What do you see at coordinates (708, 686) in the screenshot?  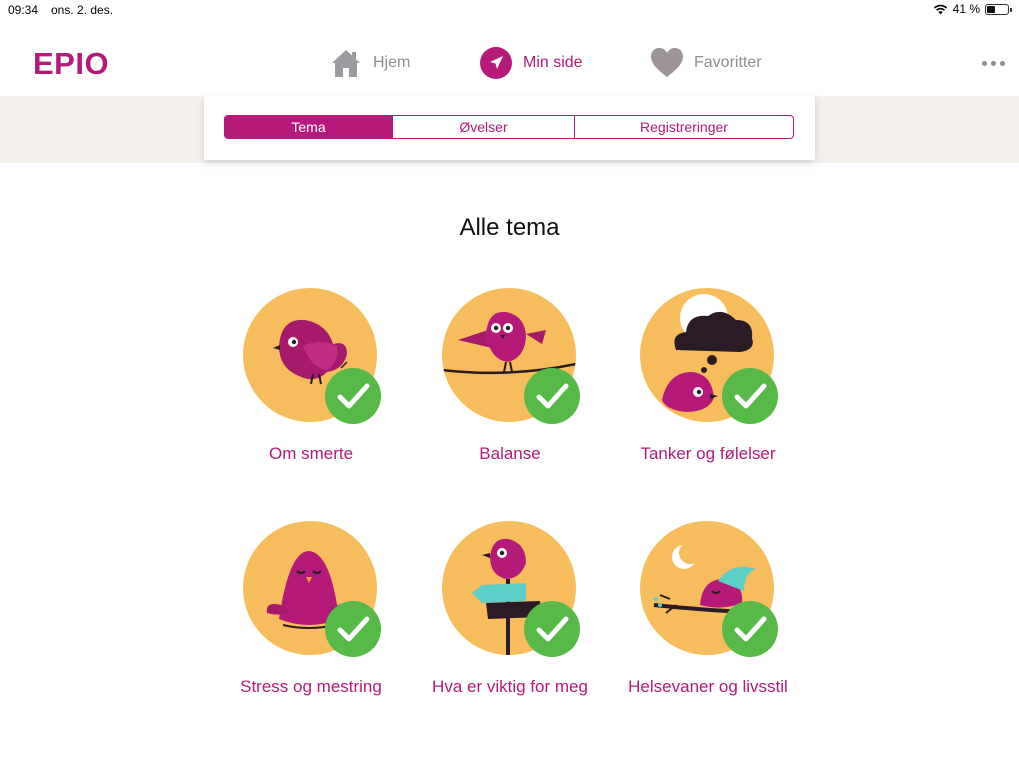 I see `topic-label: Helsevaner og livsstil` at bounding box center [708, 686].